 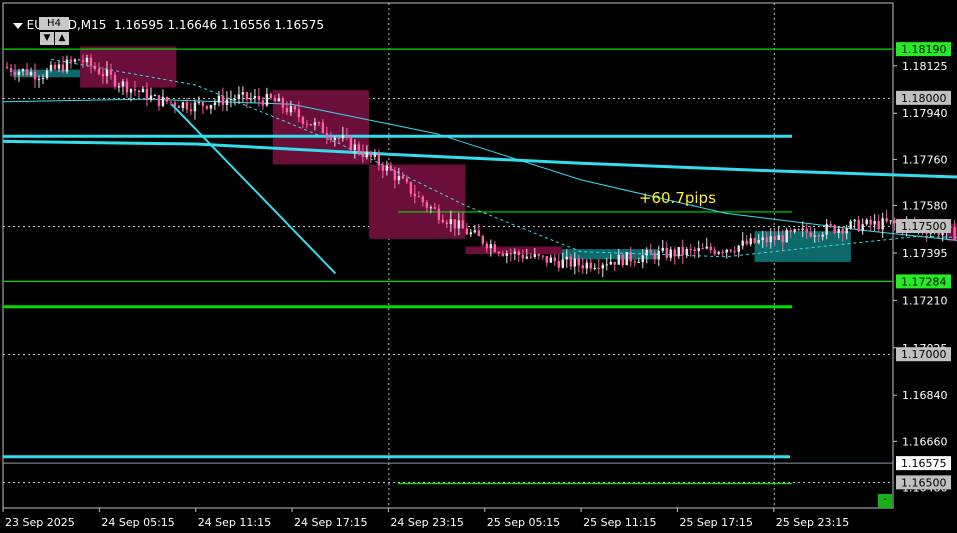 What do you see at coordinates (924, 49) in the screenshot?
I see `price-tag: 1.18190` at bounding box center [924, 49].